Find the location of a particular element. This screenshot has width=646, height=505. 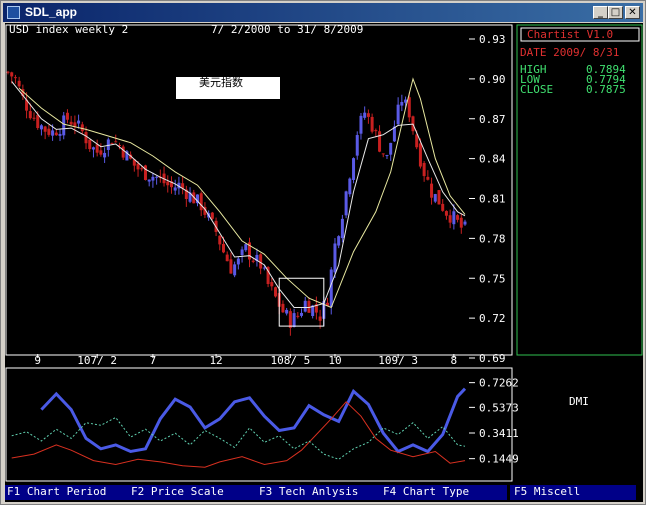

x-tick-label: 9 is located at coordinates (37, 360).